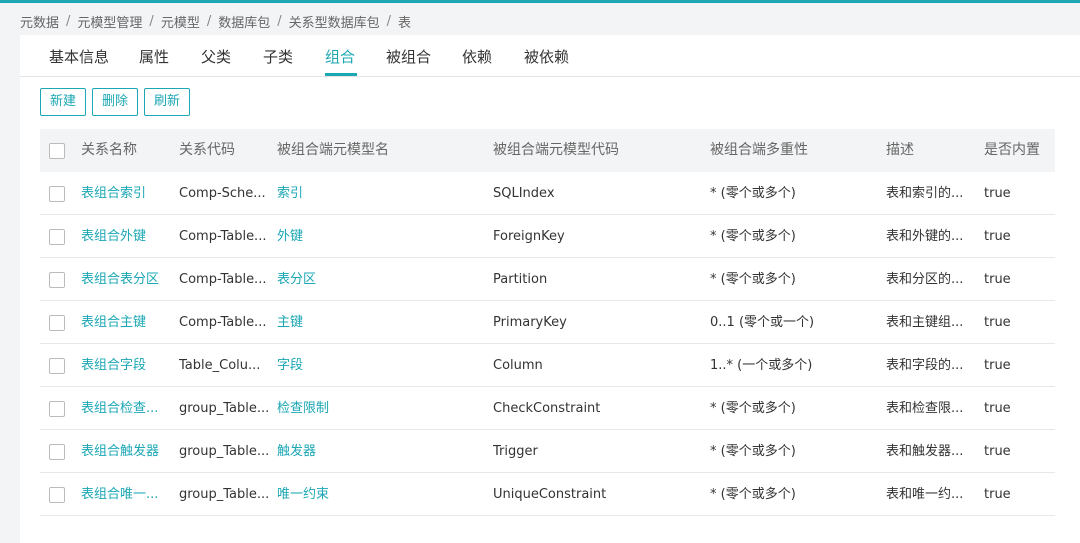 The height and width of the screenshot is (543, 1080). I want to click on relation-name-link: 表组合外键, so click(126, 236).